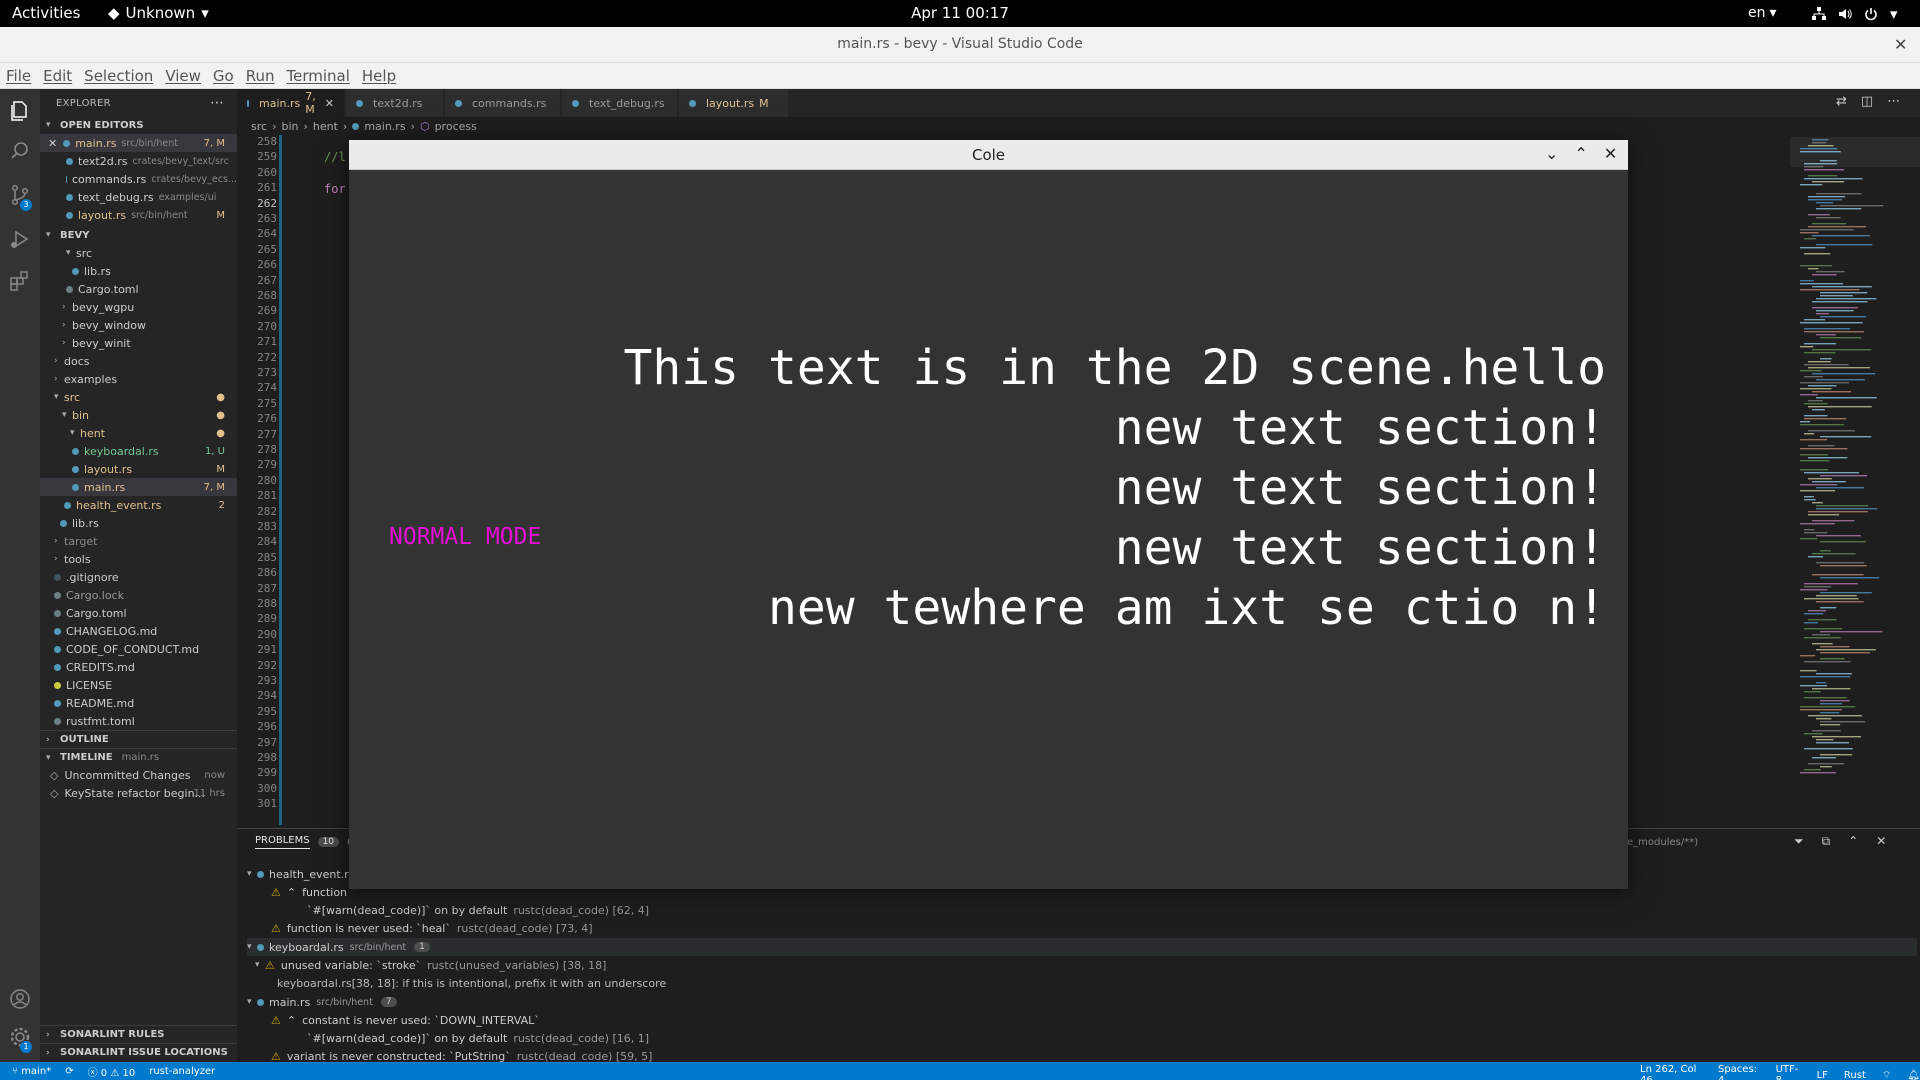 This screenshot has height=1080, width=1920. What do you see at coordinates (138, 161) in the screenshot?
I see `open-editor-item: text2d.rs crates/bevy_text/src` at bounding box center [138, 161].